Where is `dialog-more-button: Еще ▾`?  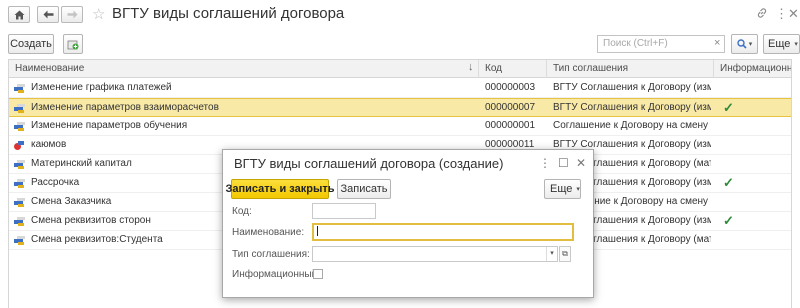
dialog-more-button: Еще ▾ is located at coordinates (562, 189).